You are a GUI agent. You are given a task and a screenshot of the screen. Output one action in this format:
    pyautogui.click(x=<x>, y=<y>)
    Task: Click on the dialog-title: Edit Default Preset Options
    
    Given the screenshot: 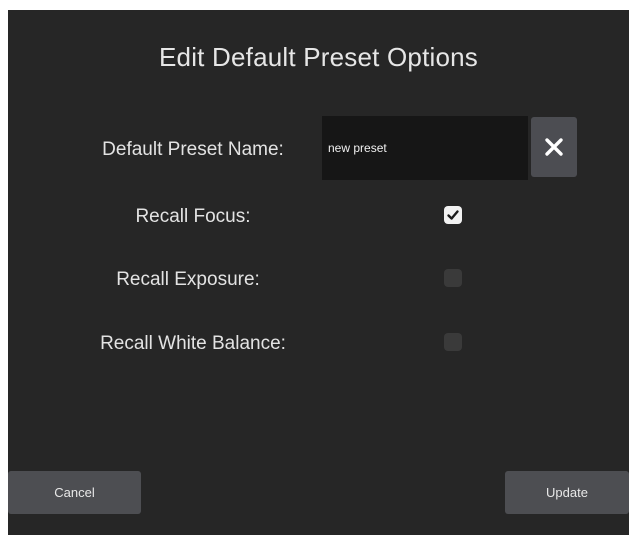 What is the action you would take?
    pyautogui.click(x=318, y=57)
    